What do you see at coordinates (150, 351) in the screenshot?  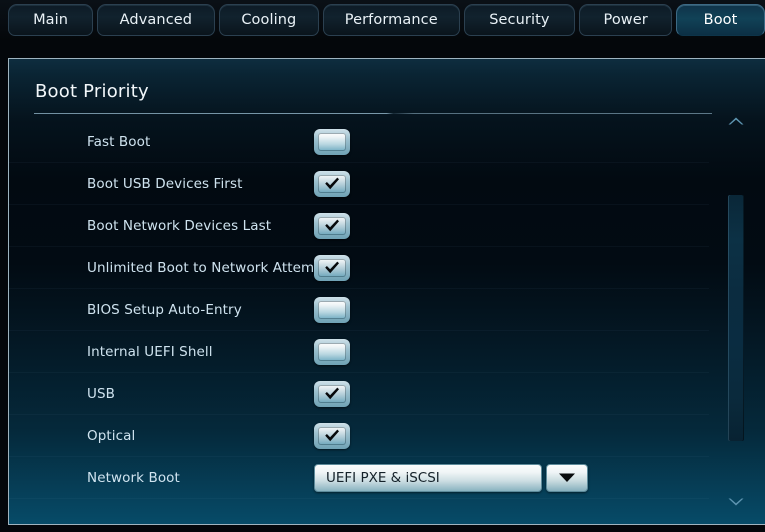 I see `setting-label: Internal UEFI Shell` at bounding box center [150, 351].